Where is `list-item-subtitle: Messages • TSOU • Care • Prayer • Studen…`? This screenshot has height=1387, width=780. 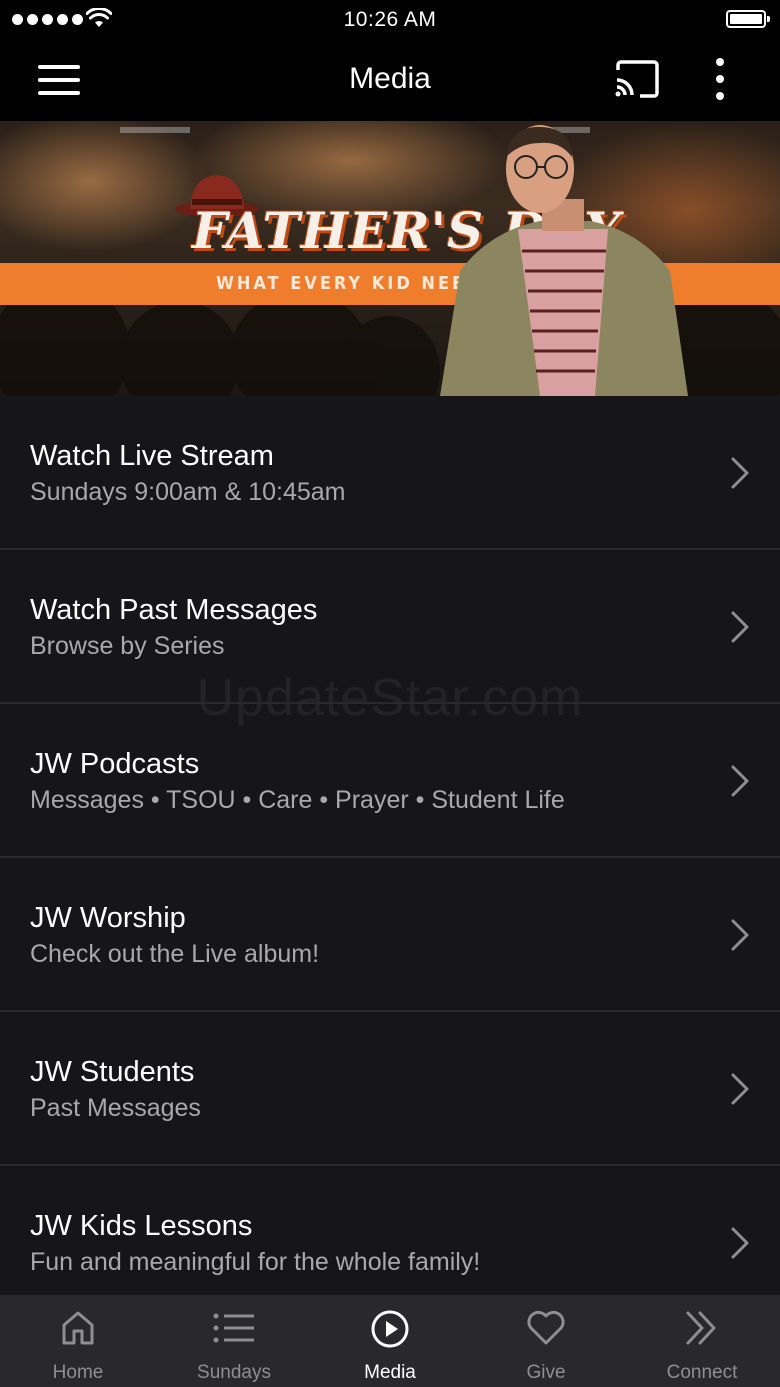 list-item-subtitle: Messages • TSOU • Care • Prayer • Studen… is located at coordinates (297, 800).